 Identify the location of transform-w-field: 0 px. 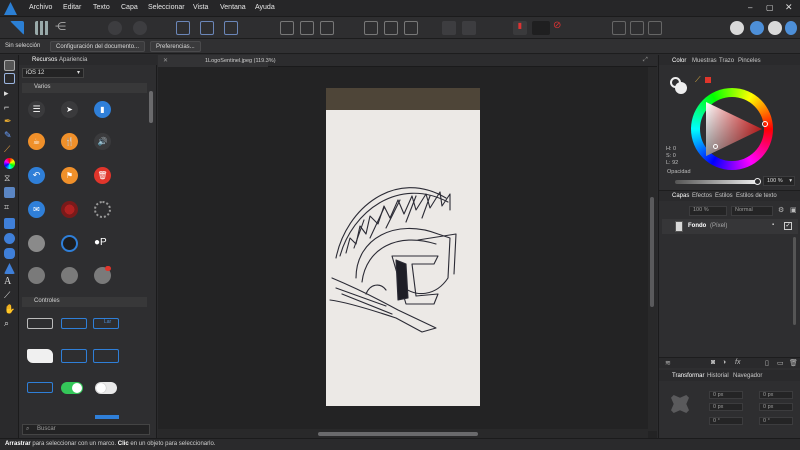
(776, 395).